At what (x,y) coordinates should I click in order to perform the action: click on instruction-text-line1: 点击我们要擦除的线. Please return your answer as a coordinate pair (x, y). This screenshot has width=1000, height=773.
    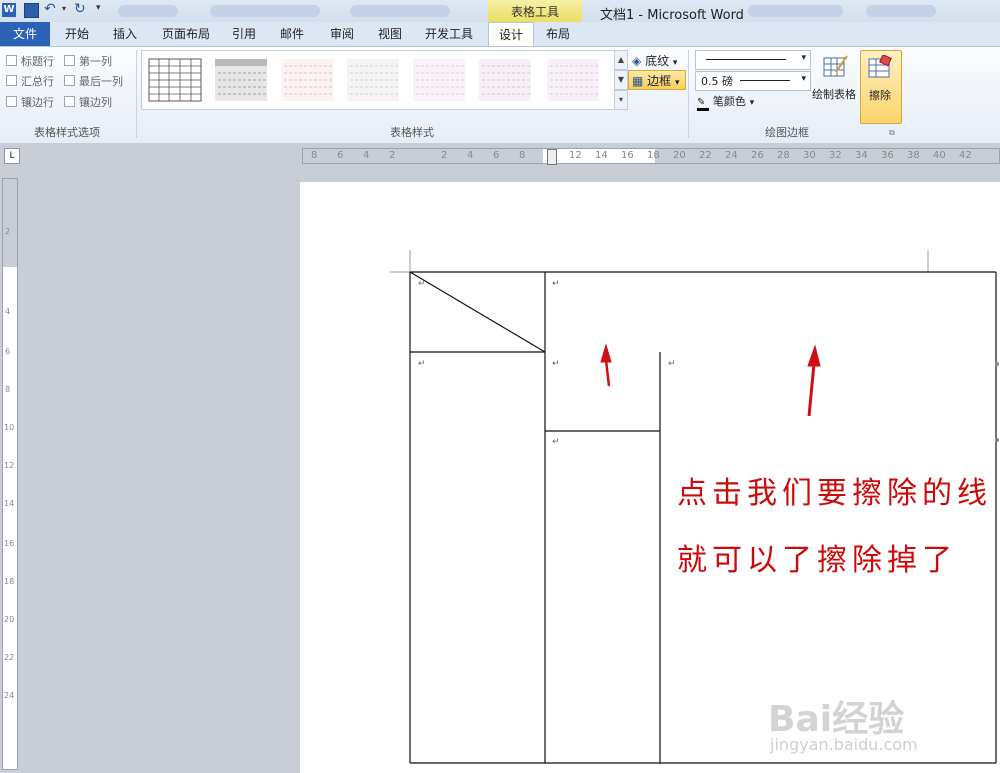
    Looking at the image, I should click on (834, 493).